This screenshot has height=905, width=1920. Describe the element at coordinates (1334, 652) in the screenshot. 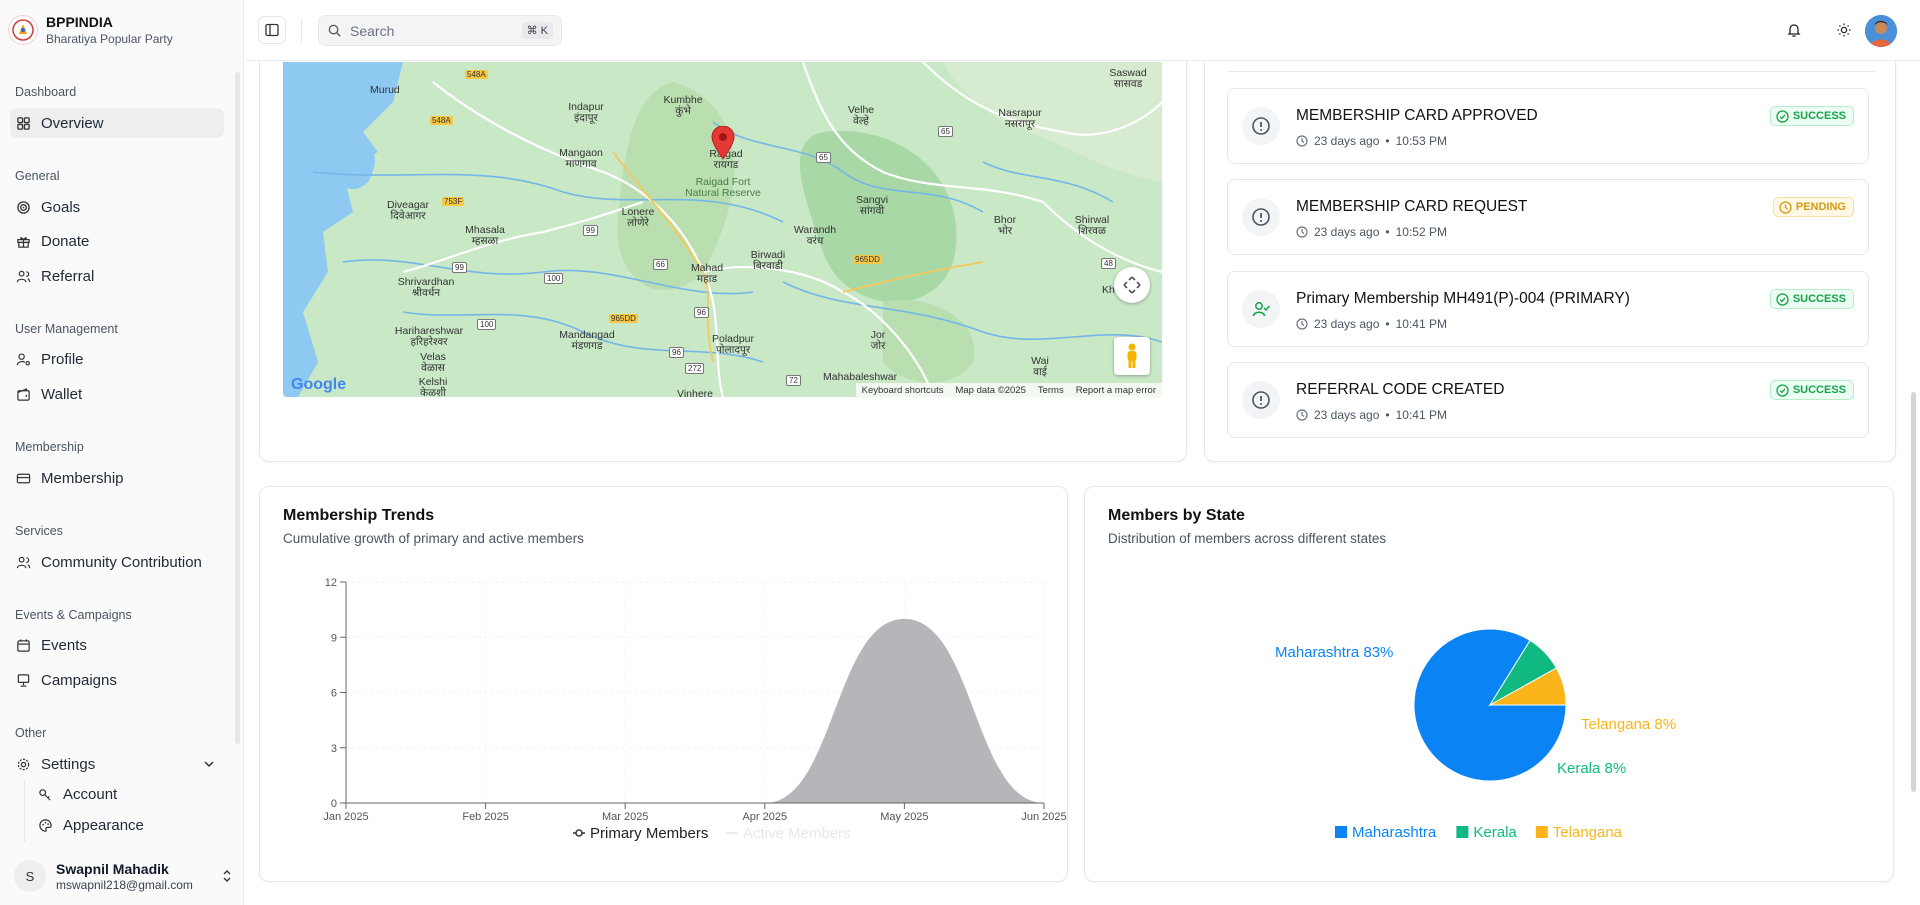

I see `pie-data-label: Maharashtra 83%` at that location.